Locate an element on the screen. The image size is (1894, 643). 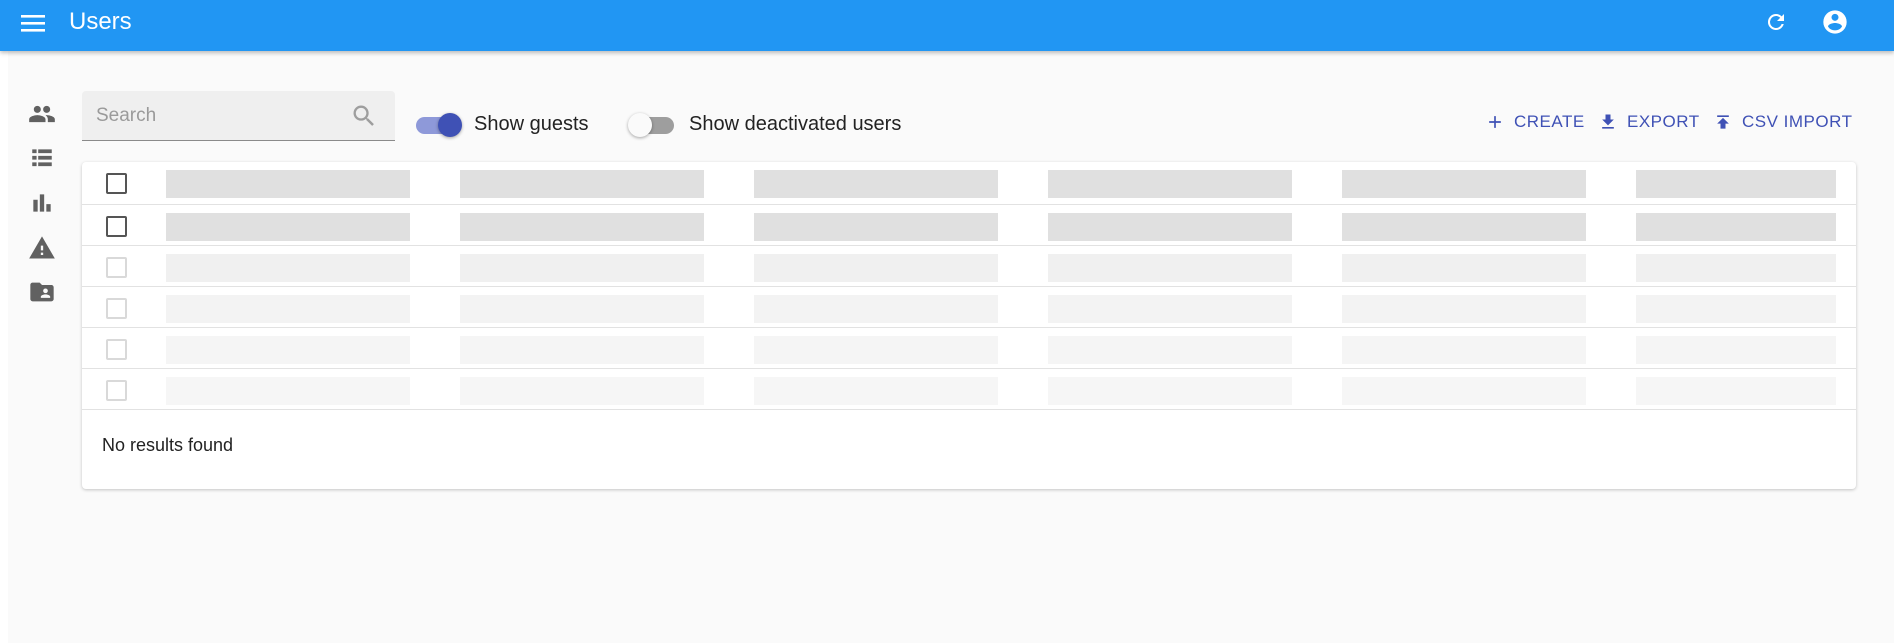
app-bar: Users is located at coordinates (947, 25).